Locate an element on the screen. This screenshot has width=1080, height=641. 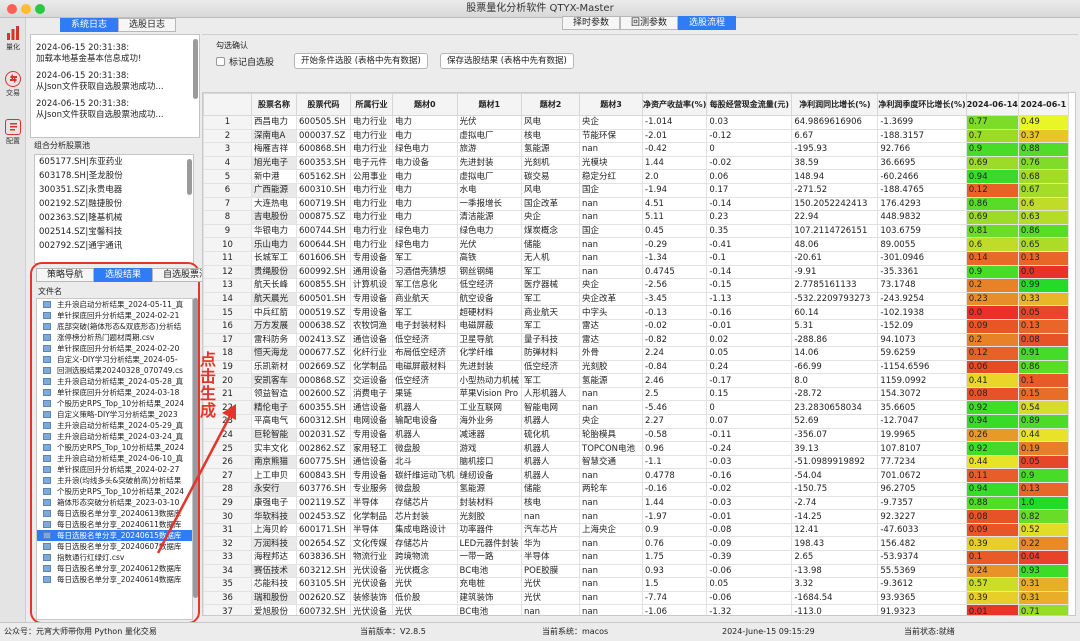
table-cell: -188.4765 is located at coordinates (922, 190).